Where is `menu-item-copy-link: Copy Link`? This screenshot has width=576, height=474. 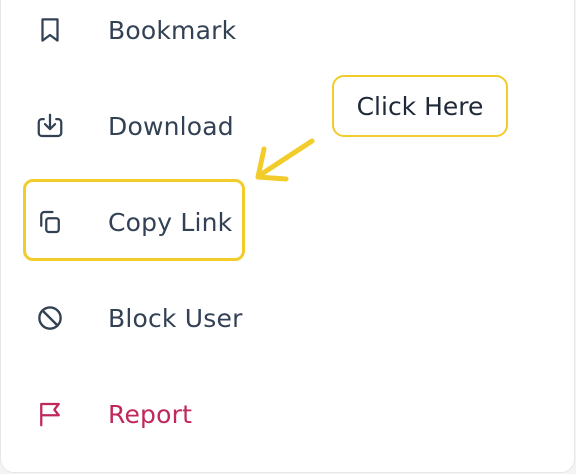
menu-item-copy-link: Copy Link is located at coordinates (188, 222).